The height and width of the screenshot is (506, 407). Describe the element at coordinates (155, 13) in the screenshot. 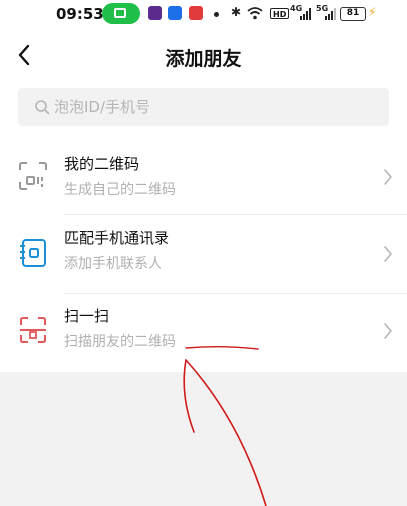

I see `video-app-icon` at that location.